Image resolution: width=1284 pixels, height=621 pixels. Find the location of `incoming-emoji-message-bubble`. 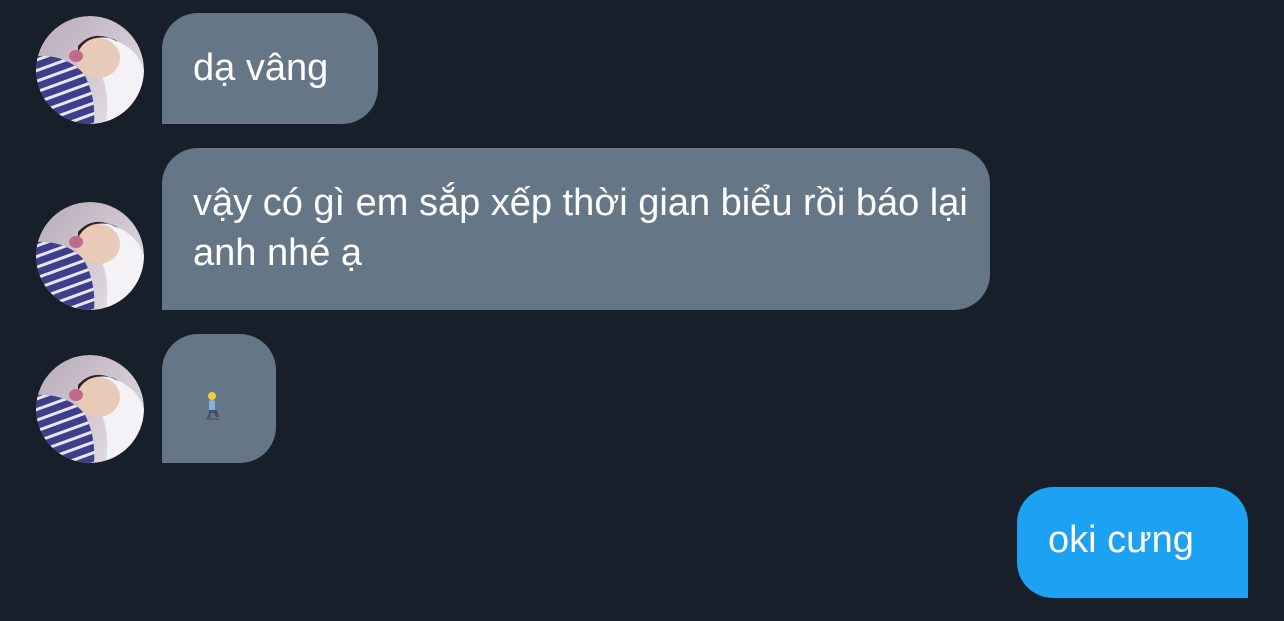

incoming-emoji-message-bubble is located at coordinates (219, 398).